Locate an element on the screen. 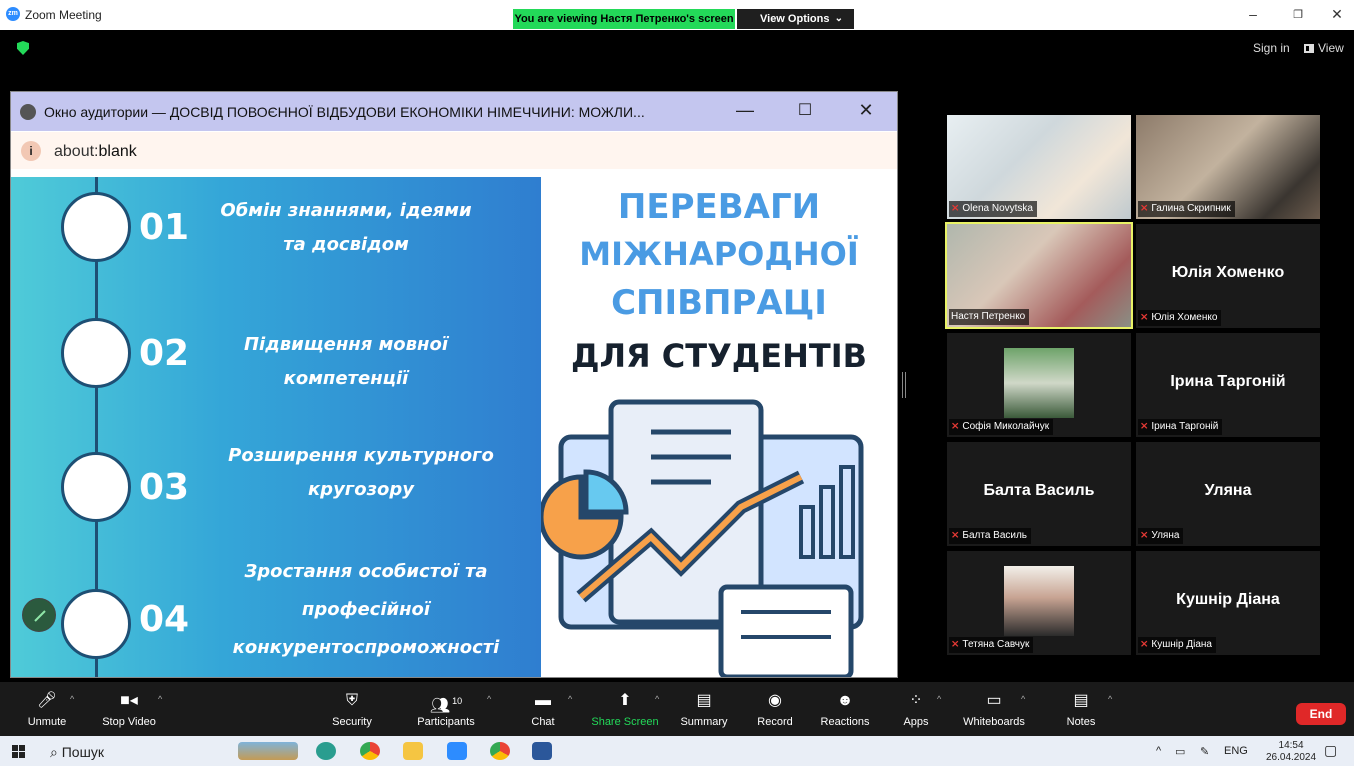 Image resolution: width=1354 pixels, height=766 pixels. sign-in-button: Sign in is located at coordinates (1271, 48).